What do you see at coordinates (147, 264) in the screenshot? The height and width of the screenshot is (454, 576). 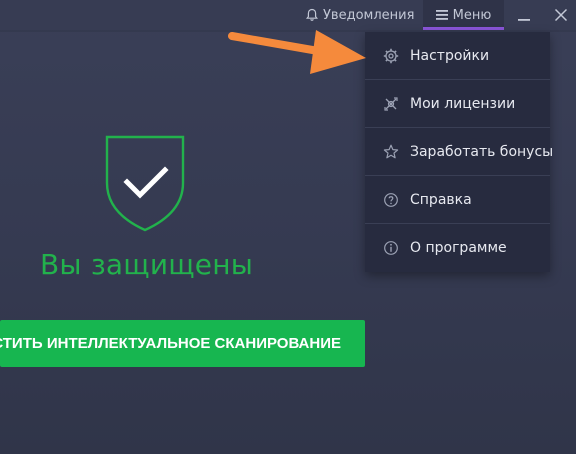 I see `protection-status-text: Вы защищены` at bounding box center [147, 264].